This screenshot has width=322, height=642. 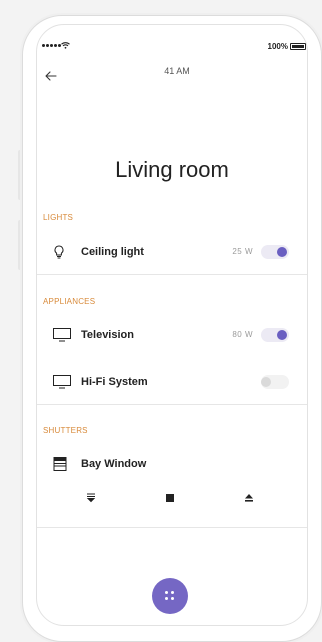 What do you see at coordinates (60, 466) in the screenshot?
I see `shutter-icon` at bounding box center [60, 466].